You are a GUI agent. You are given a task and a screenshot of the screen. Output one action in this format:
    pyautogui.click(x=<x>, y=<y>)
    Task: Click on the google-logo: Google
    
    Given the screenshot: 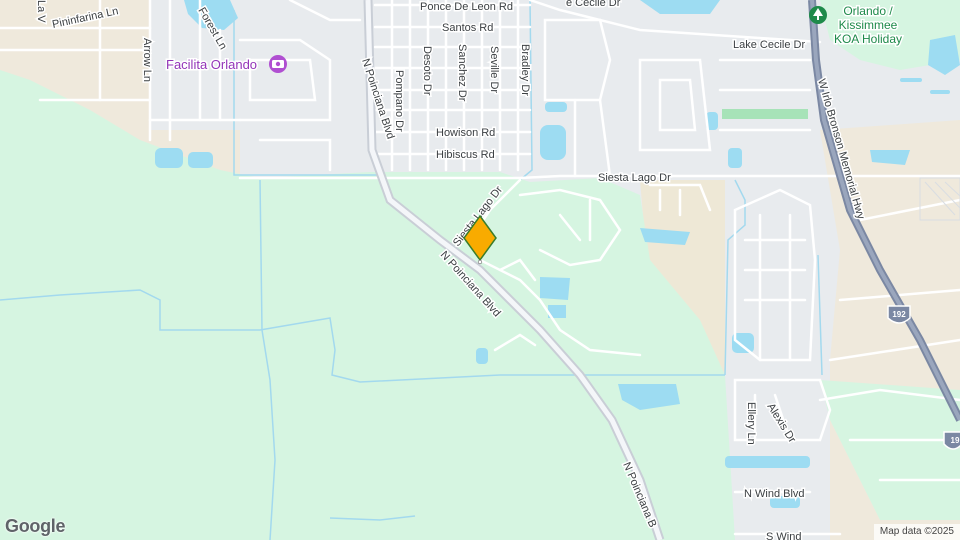 What is the action you would take?
    pyautogui.click(x=35, y=526)
    